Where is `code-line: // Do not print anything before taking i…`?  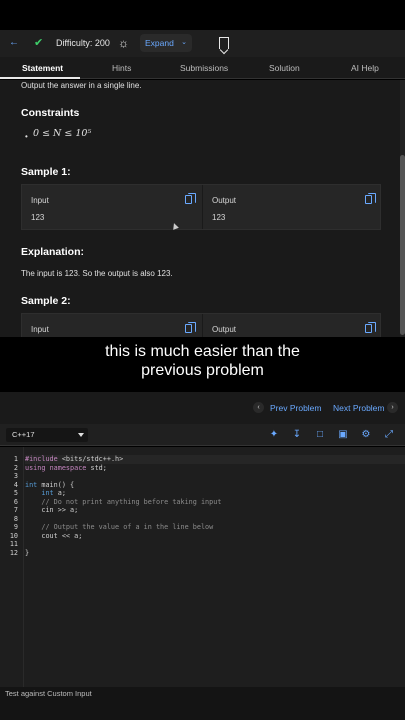 code-line: // Do not print anything before taking i… is located at coordinates (123, 501).